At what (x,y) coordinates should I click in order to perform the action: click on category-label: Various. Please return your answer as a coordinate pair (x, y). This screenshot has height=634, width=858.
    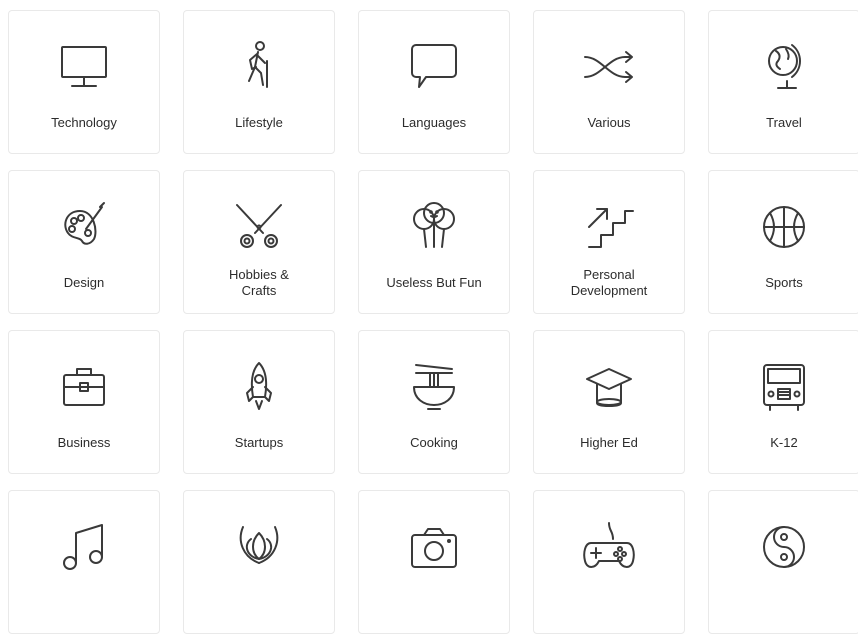
    Looking at the image, I should click on (609, 122).